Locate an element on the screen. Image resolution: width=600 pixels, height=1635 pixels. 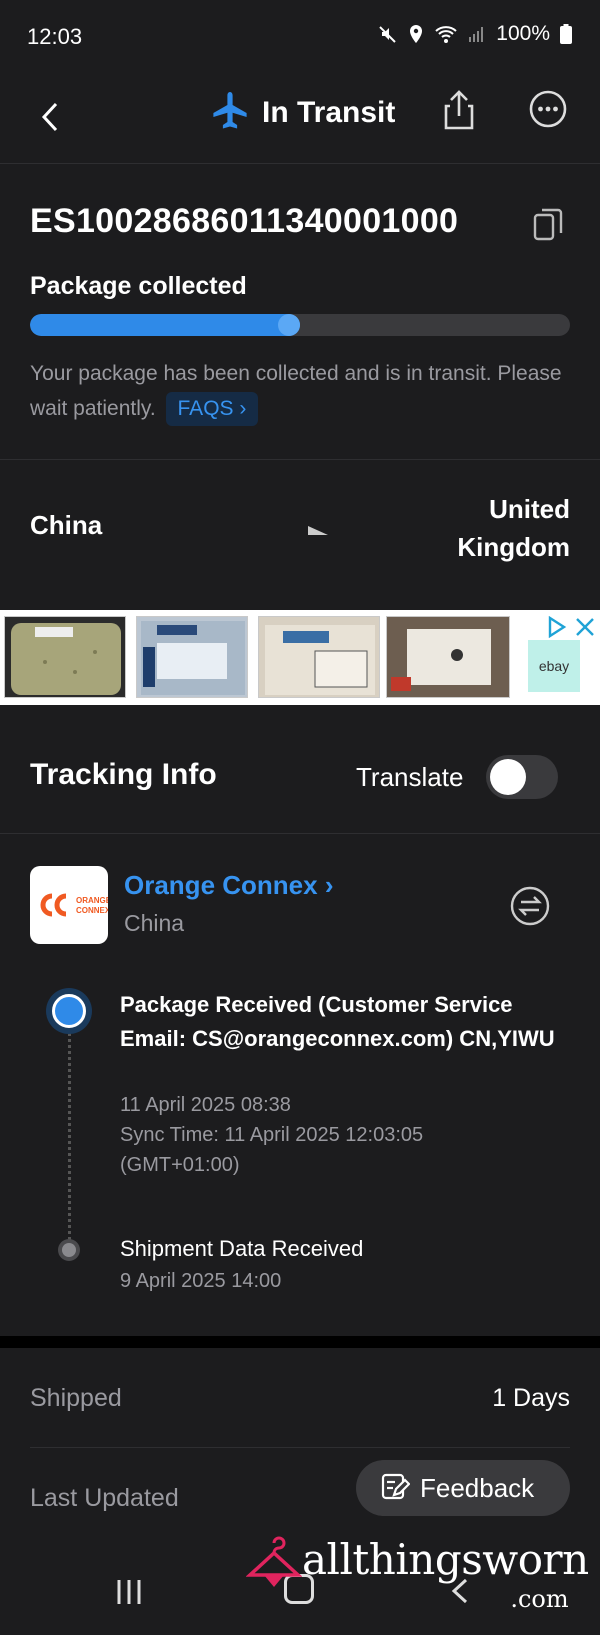
tracking-info-title: Tracking Info is located at coordinates (123, 774).